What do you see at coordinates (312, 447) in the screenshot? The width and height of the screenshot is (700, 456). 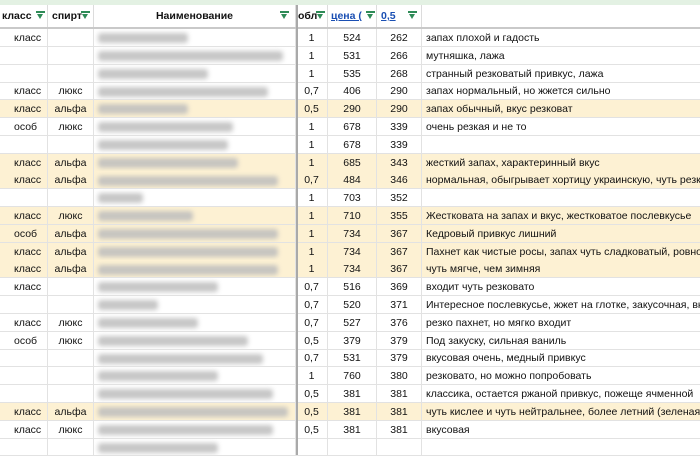 I see `cell-obl` at bounding box center [312, 447].